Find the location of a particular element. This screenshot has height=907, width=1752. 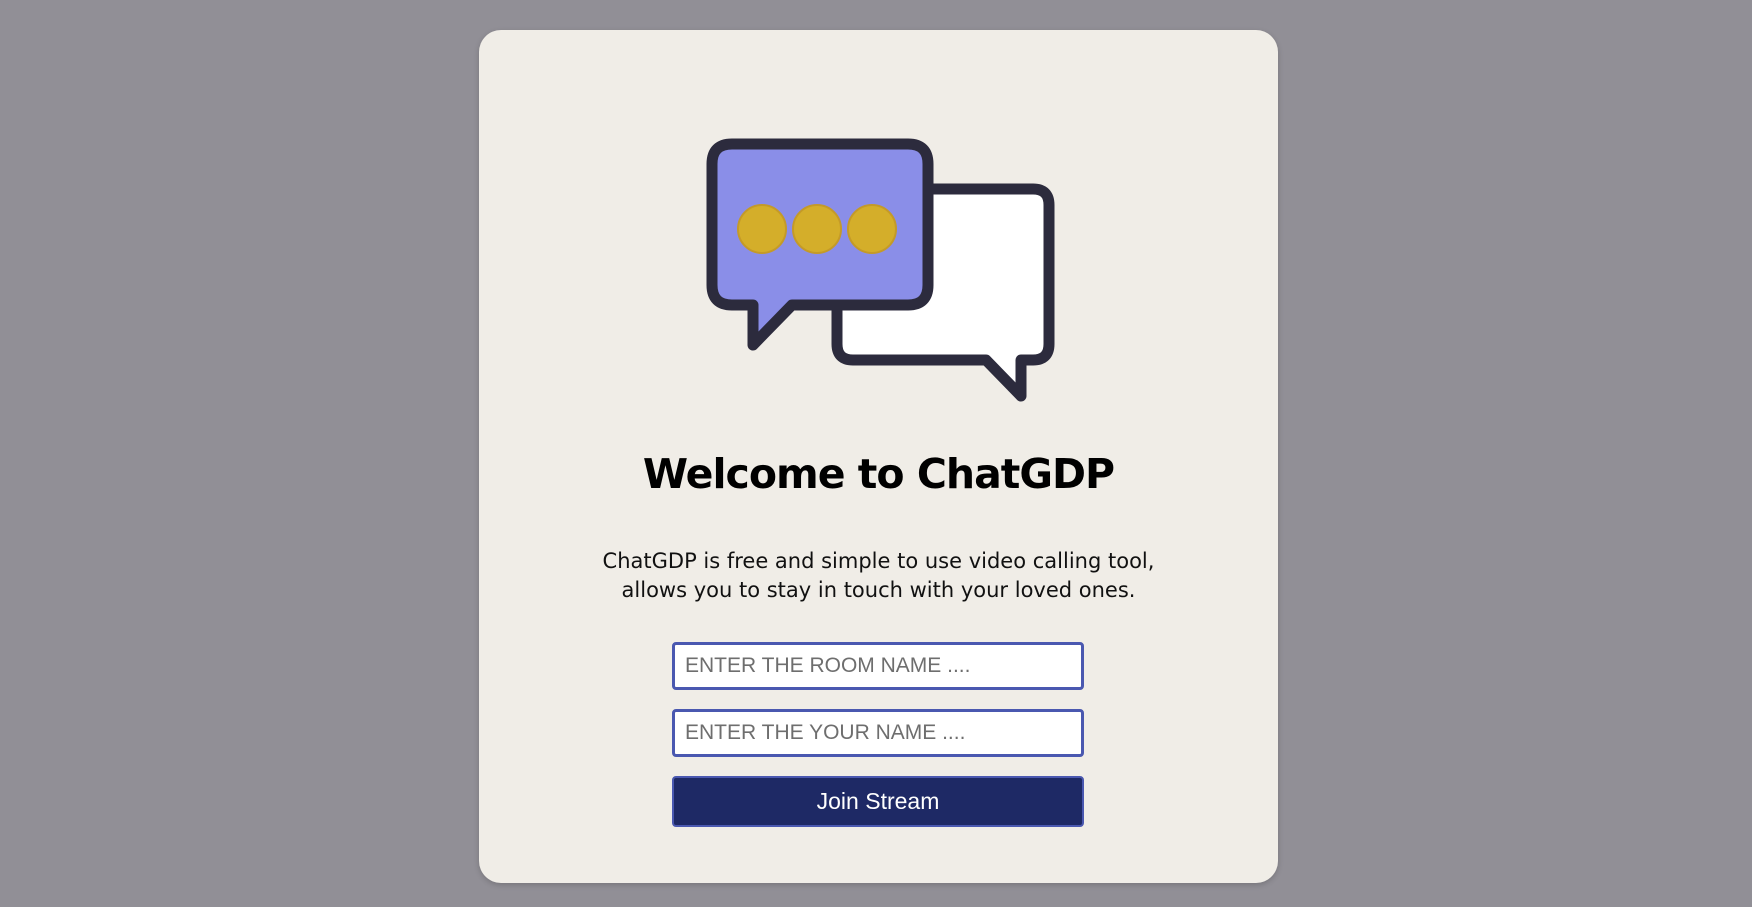

chat-bubbles-icon is located at coordinates (880, 270).